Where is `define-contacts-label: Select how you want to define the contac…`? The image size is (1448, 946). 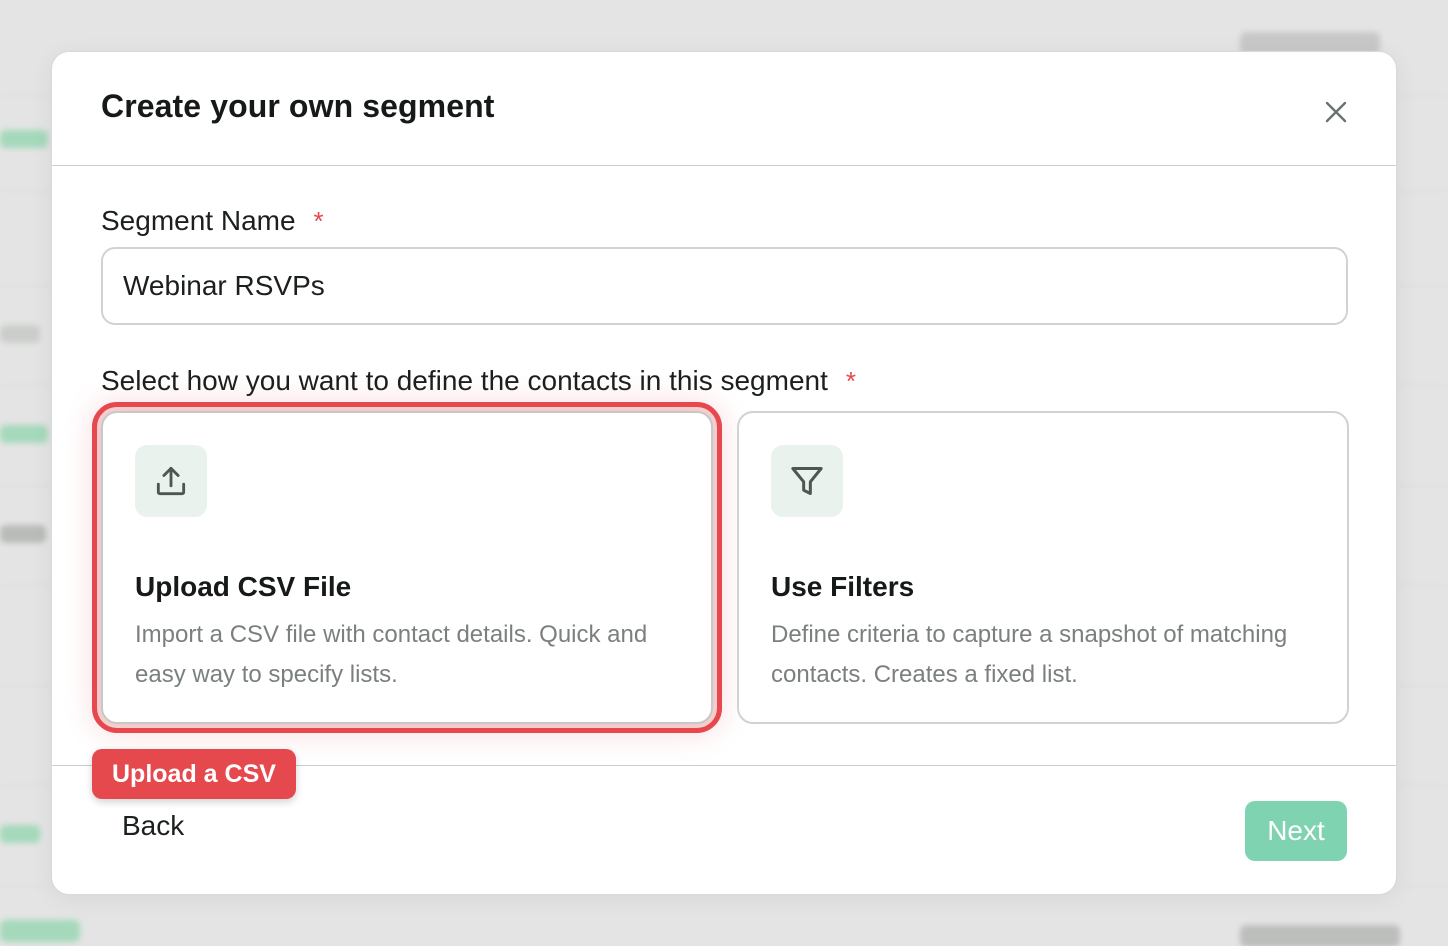 define-contacts-label: Select how you want to define the contac… is located at coordinates (478, 381).